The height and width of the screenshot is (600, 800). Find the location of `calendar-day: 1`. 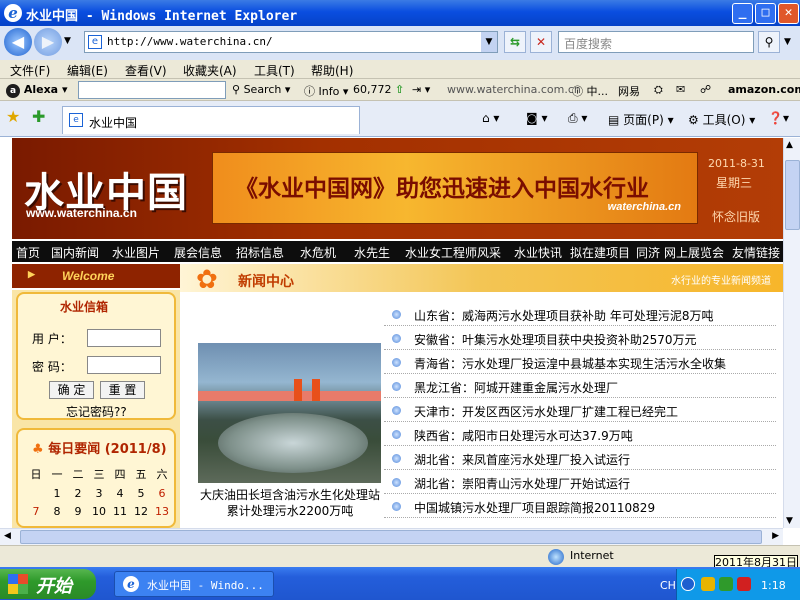

calendar-day: 1 is located at coordinates (57, 493).